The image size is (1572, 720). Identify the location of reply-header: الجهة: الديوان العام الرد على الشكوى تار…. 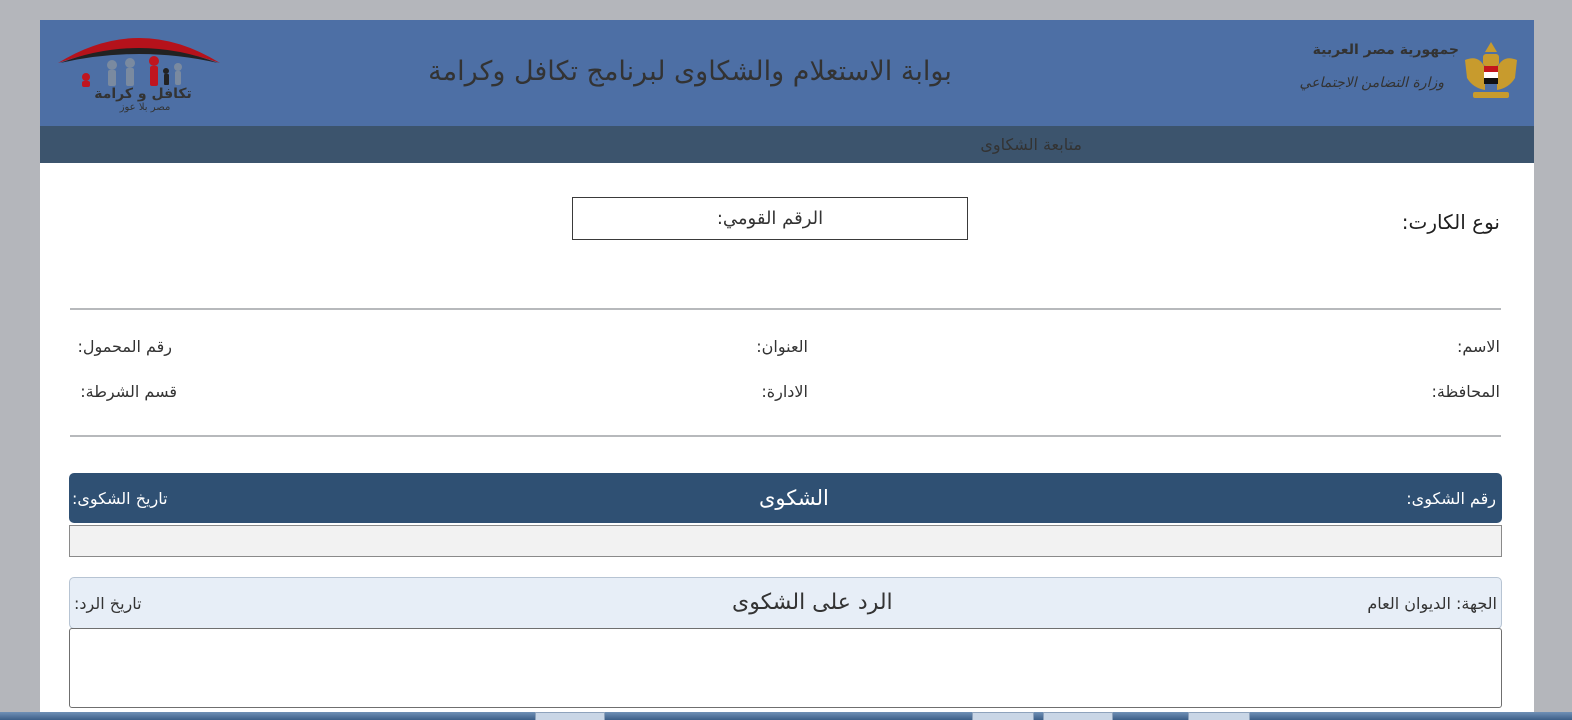
(785, 603).